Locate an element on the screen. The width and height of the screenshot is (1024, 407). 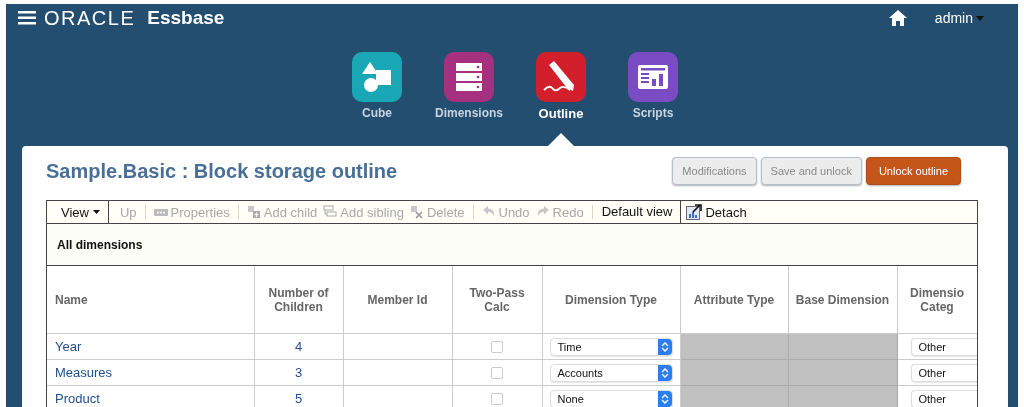
nav-tab: Outline is located at coordinates (561, 87).